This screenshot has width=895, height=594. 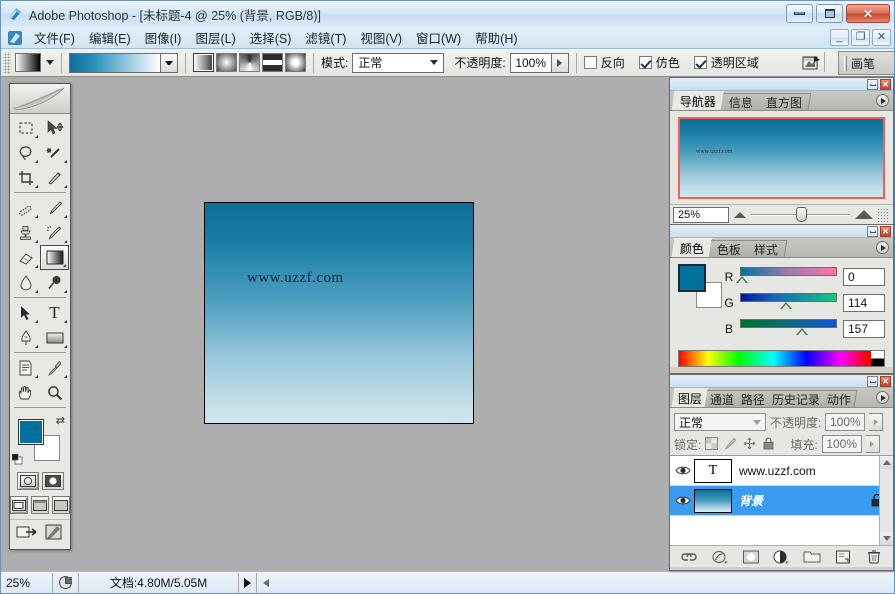 What do you see at coordinates (864, 303) in the screenshot?
I see `channel-value-g: 114` at bounding box center [864, 303].